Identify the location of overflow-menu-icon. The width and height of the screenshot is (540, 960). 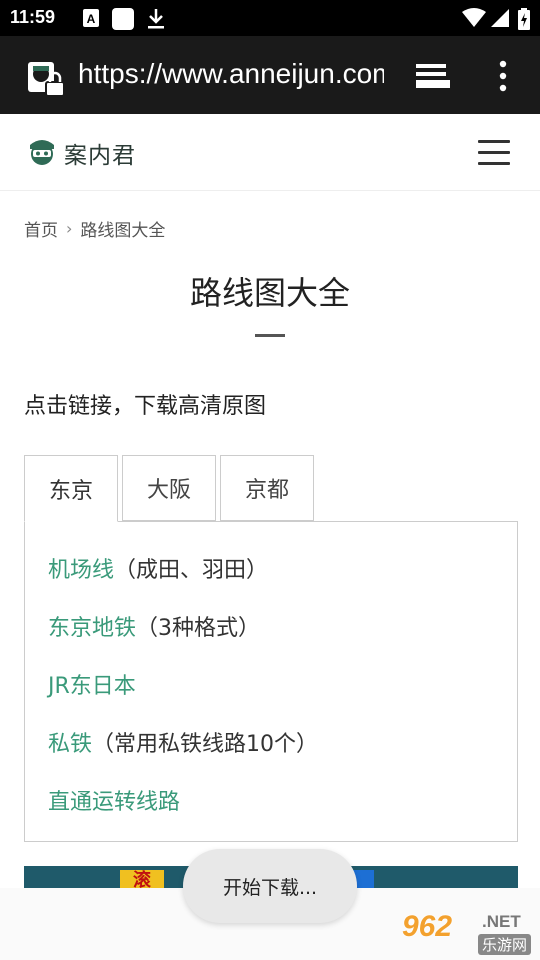
(503, 78).